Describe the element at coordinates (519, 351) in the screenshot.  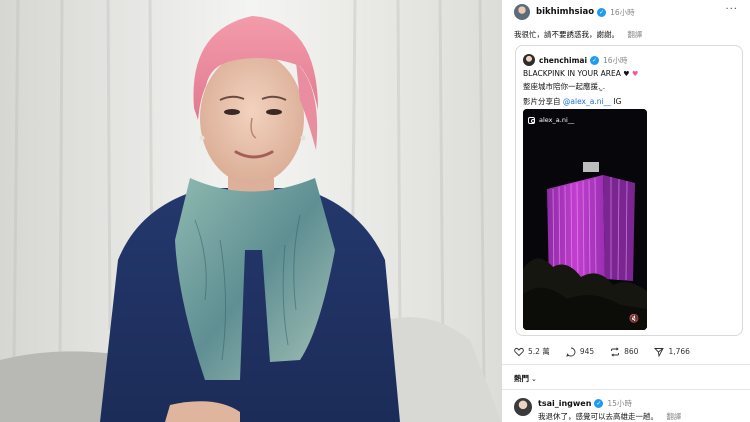
I see `heart-icon` at that location.